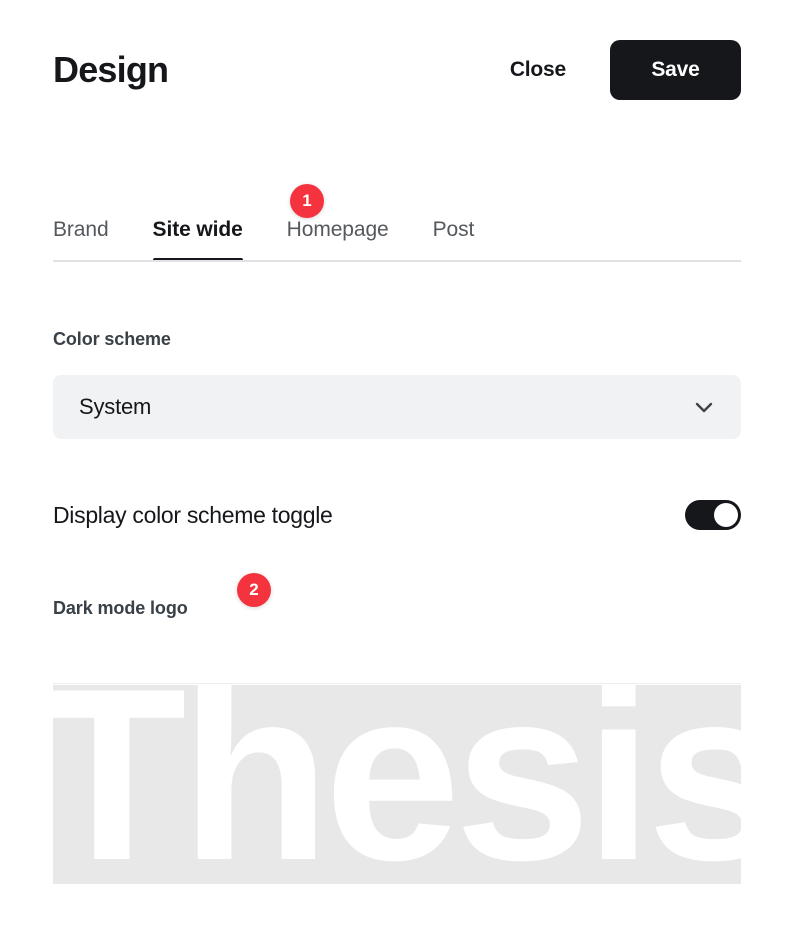  I want to click on tab-bar: Brand Site wide Homepage Post, so click(397, 231).